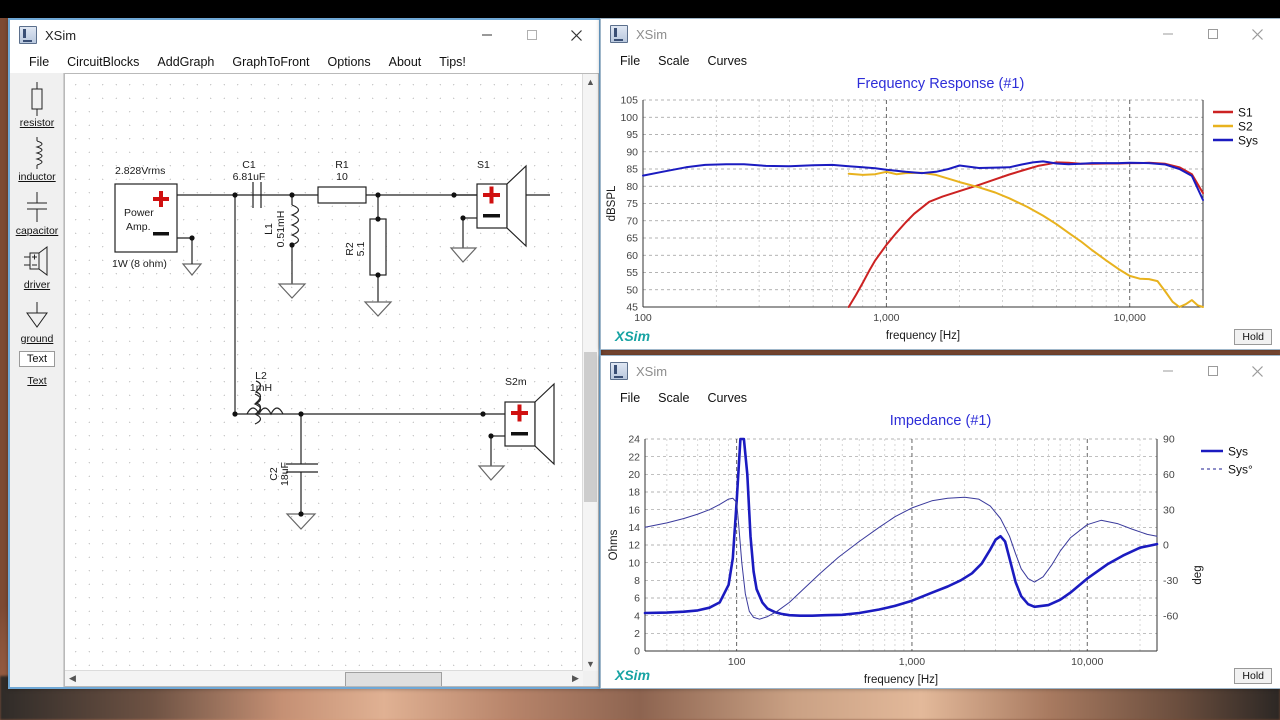 This screenshot has width=1280, height=720. Describe the element at coordinates (673, 61) in the screenshot. I see `fr-menu-scale: Scale` at that location.